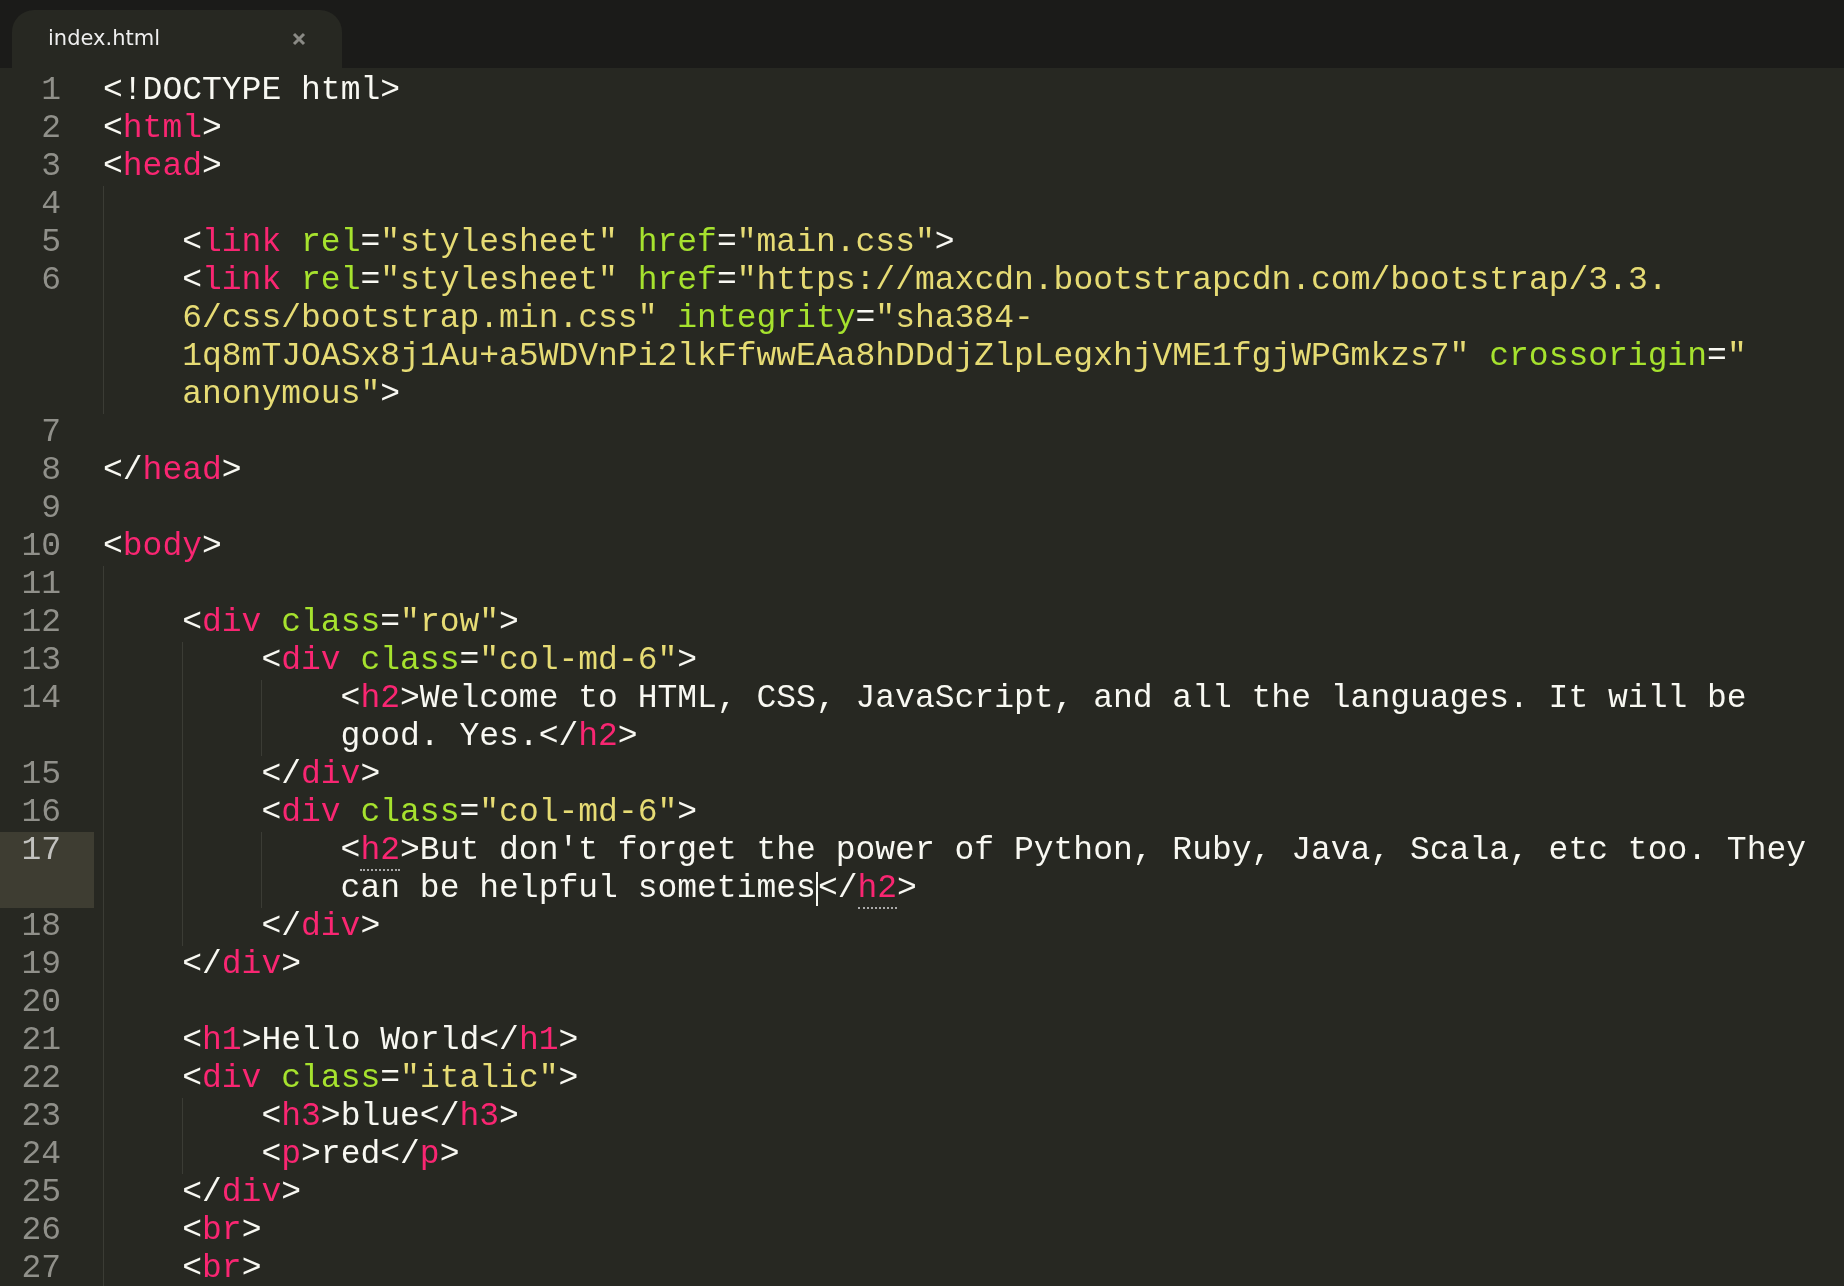 The image size is (1844, 1286). What do you see at coordinates (41, 1003) in the screenshot?
I see `line-number: 20` at bounding box center [41, 1003].